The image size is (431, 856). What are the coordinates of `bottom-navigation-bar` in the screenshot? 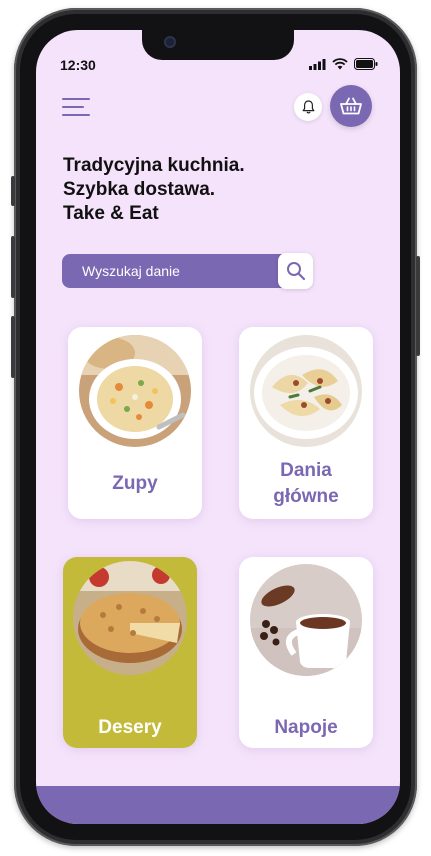 It's located at (218, 805).